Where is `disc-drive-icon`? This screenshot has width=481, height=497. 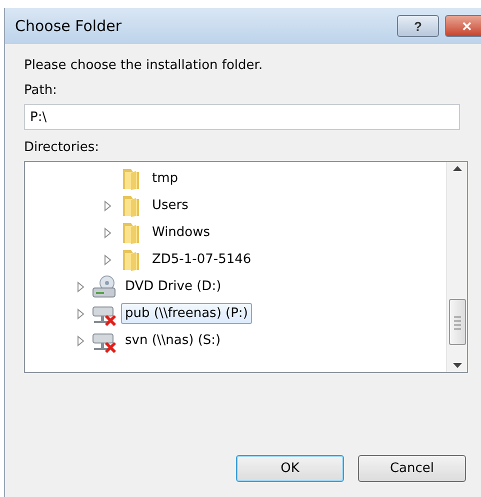
disc-drive-icon is located at coordinates (104, 286).